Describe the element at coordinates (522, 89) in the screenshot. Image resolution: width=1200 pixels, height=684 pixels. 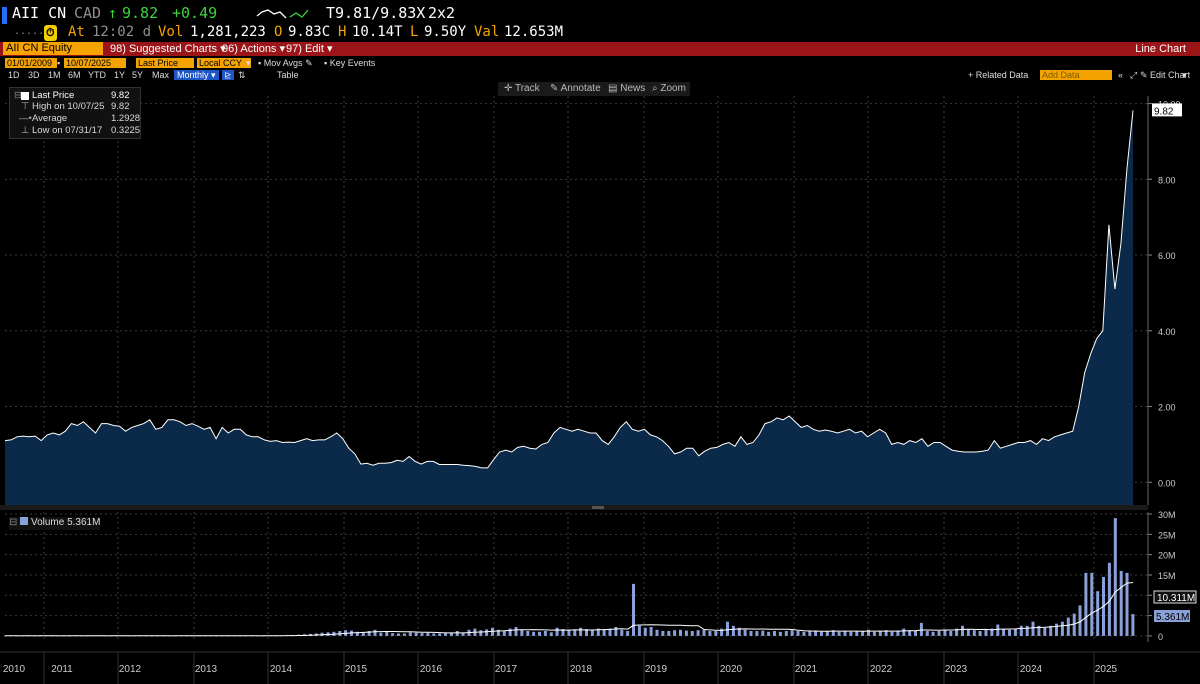
I see `track-tool: ✛ Track` at that location.